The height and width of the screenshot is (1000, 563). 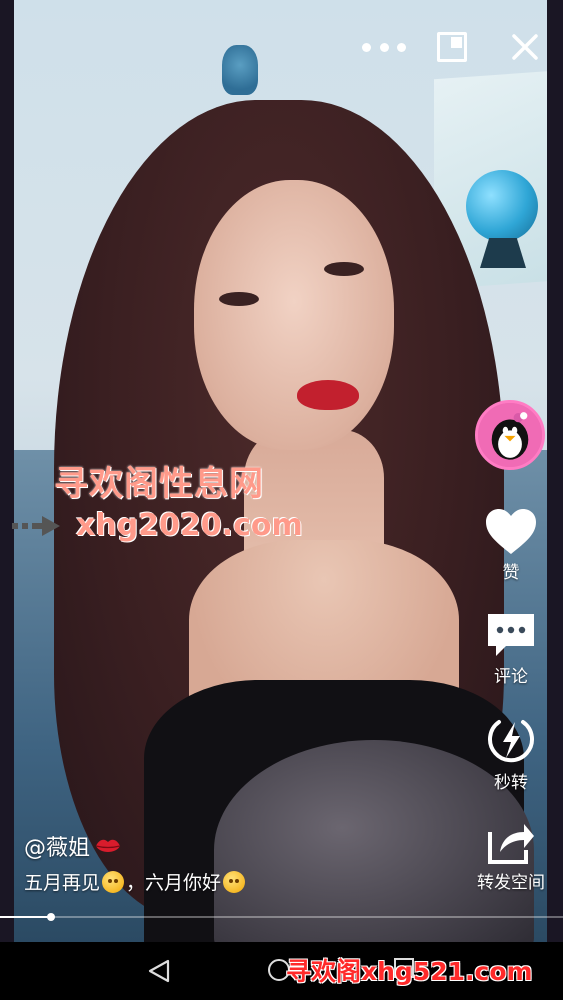 I want to click on post-caption: 五月再见 ，六月你好, so click(x=135, y=881).